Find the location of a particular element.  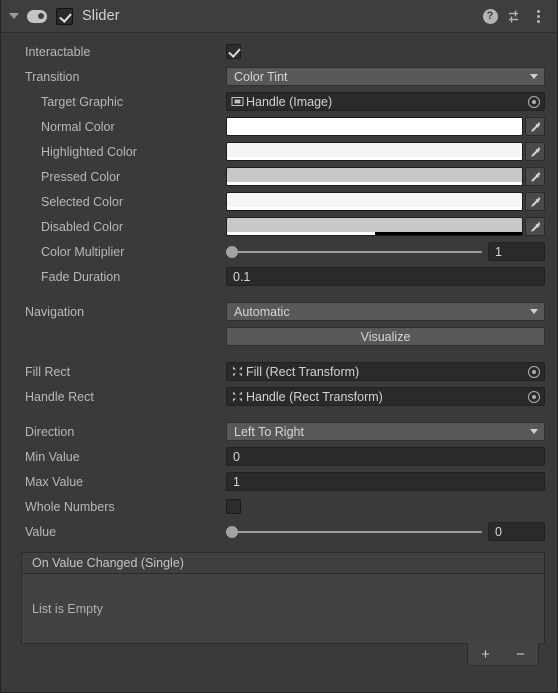

kebab-menu-icon is located at coordinates (538, 16).